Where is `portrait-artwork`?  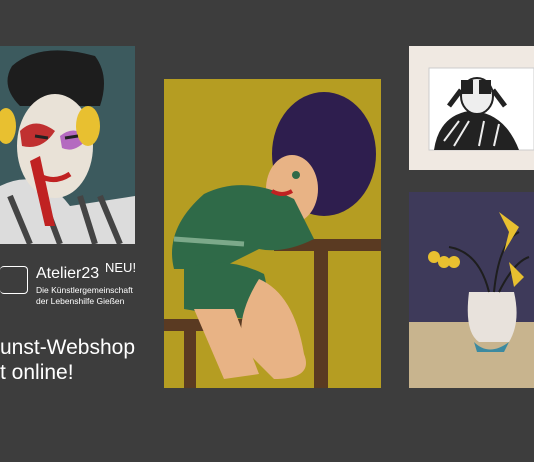 portrait-artwork is located at coordinates (67, 145).